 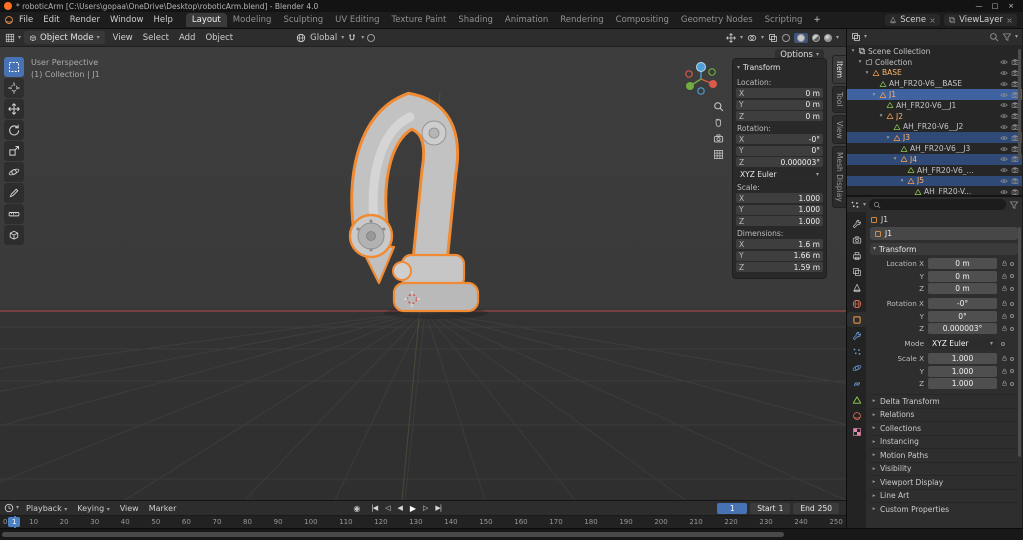 I want to click on npanel-locationx-field: X0 m, so click(x=779, y=93).